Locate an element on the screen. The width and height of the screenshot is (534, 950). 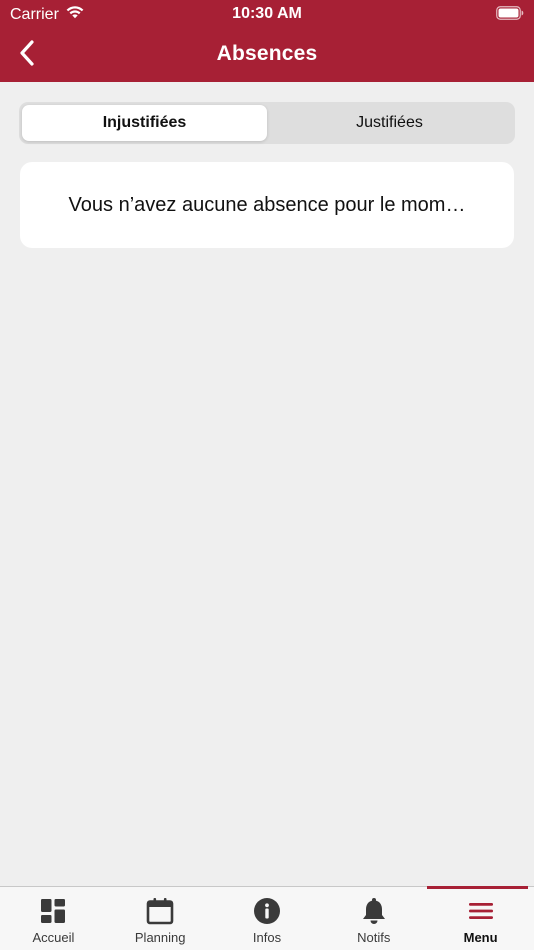
tab-label-infos: Infos is located at coordinates (267, 937).